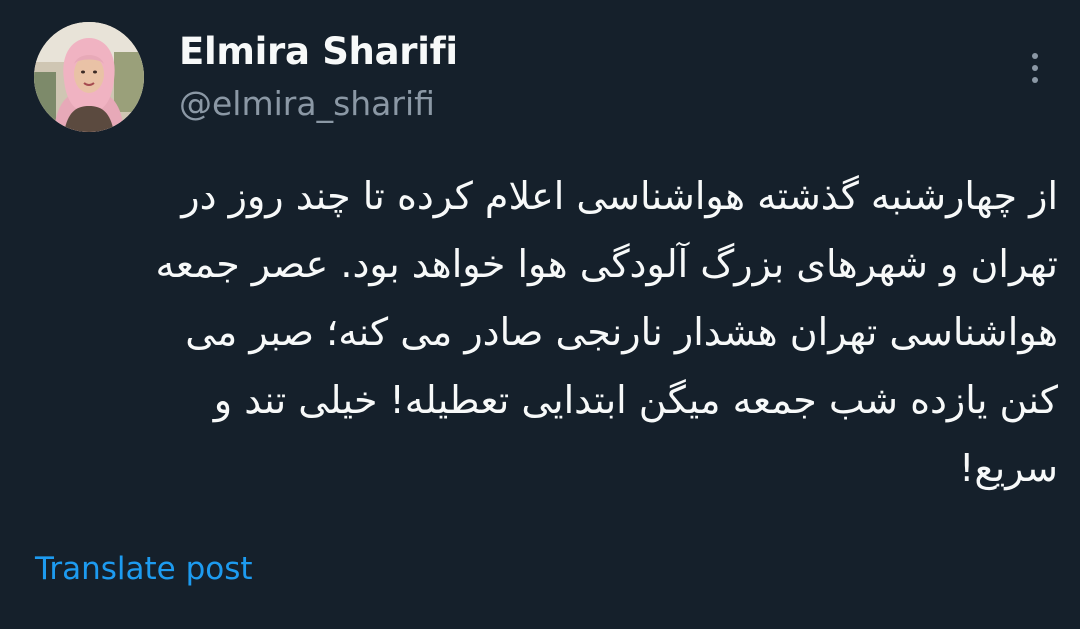 The height and width of the screenshot is (629, 1080). I want to click on author-display-name: Elmira Sharifi, so click(318, 52).